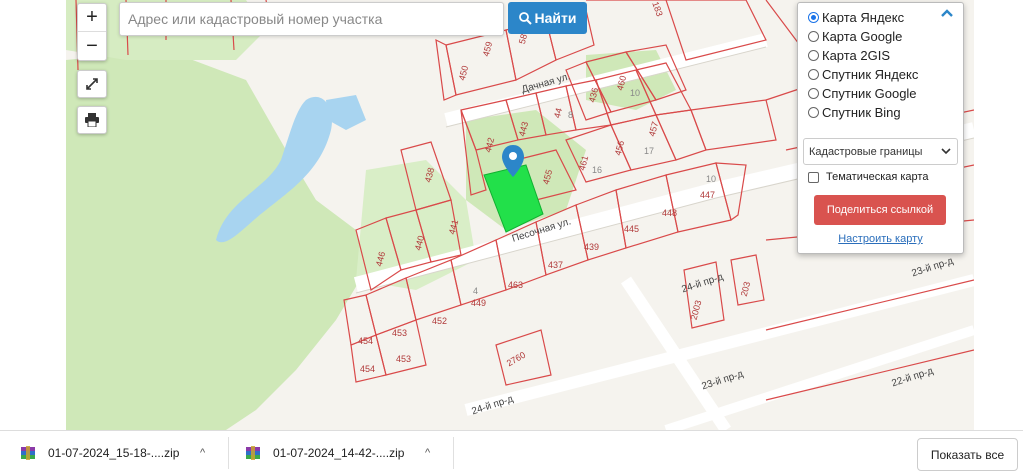 The image size is (1023, 475). What do you see at coordinates (946, 151) in the screenshot?
I see `chevron-down-icon` at bounding box center [946, 151].